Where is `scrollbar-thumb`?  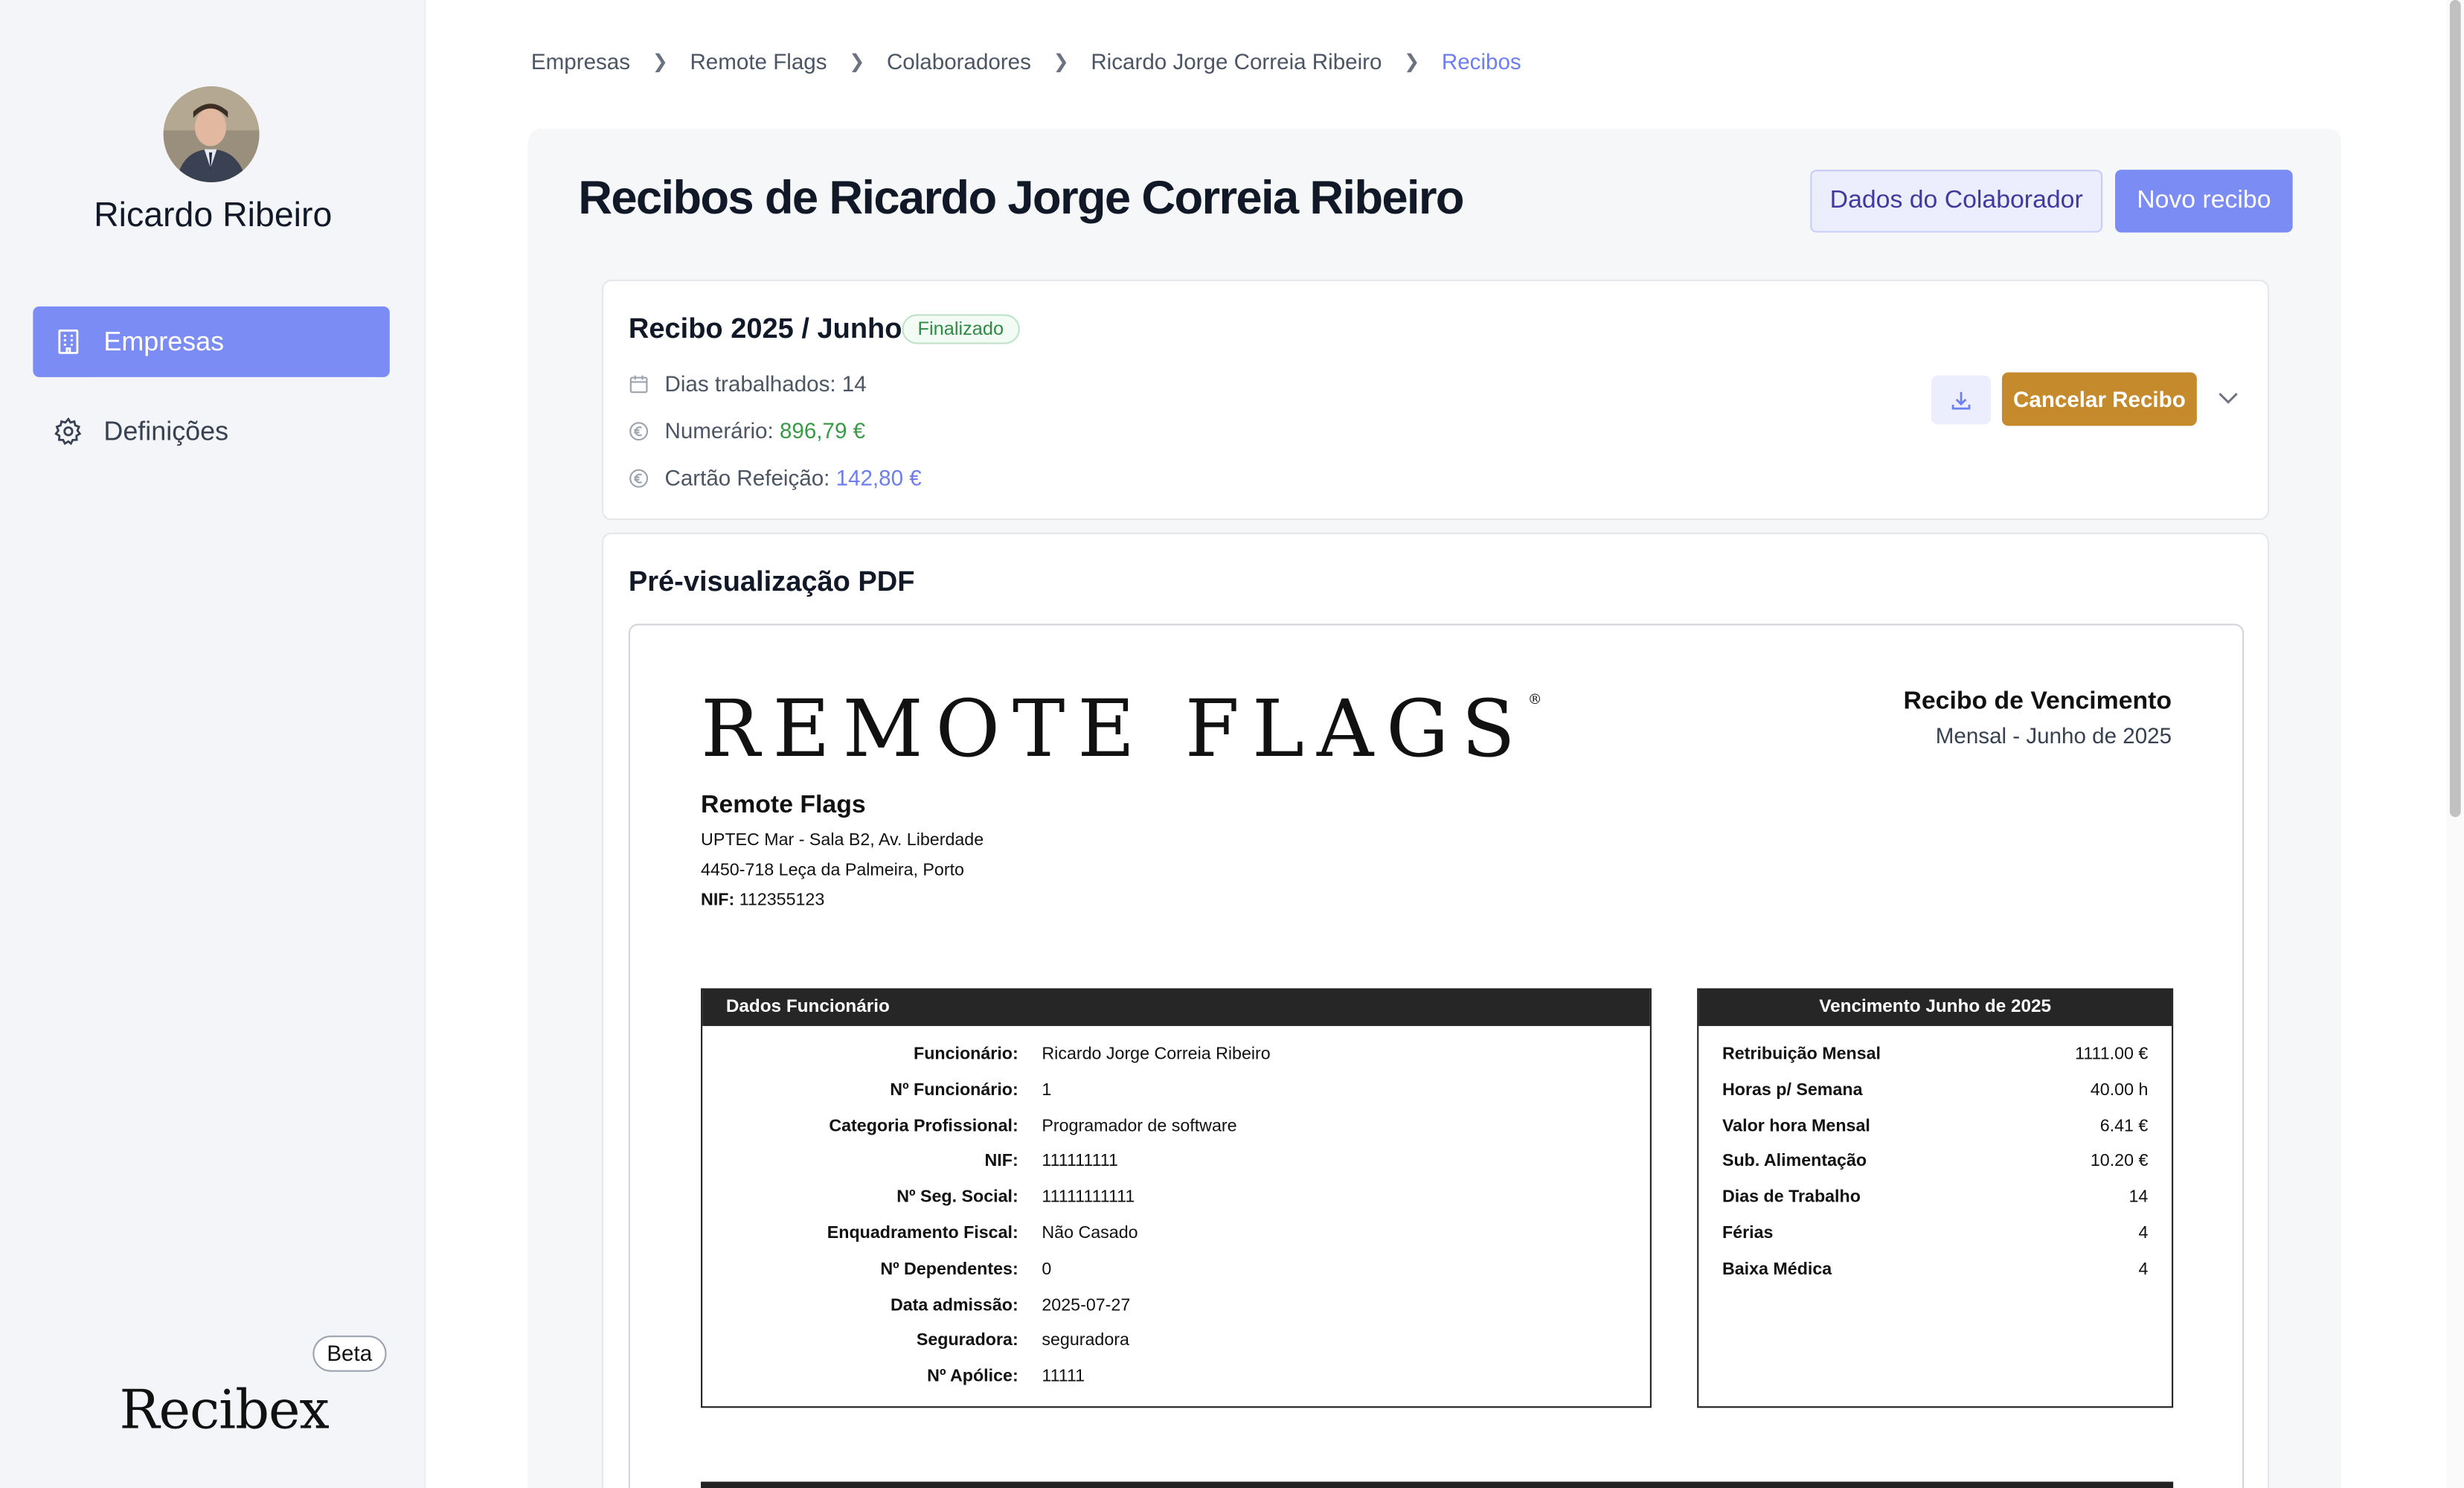
scrollbar-thumb is located at coordinates (2455, 409).